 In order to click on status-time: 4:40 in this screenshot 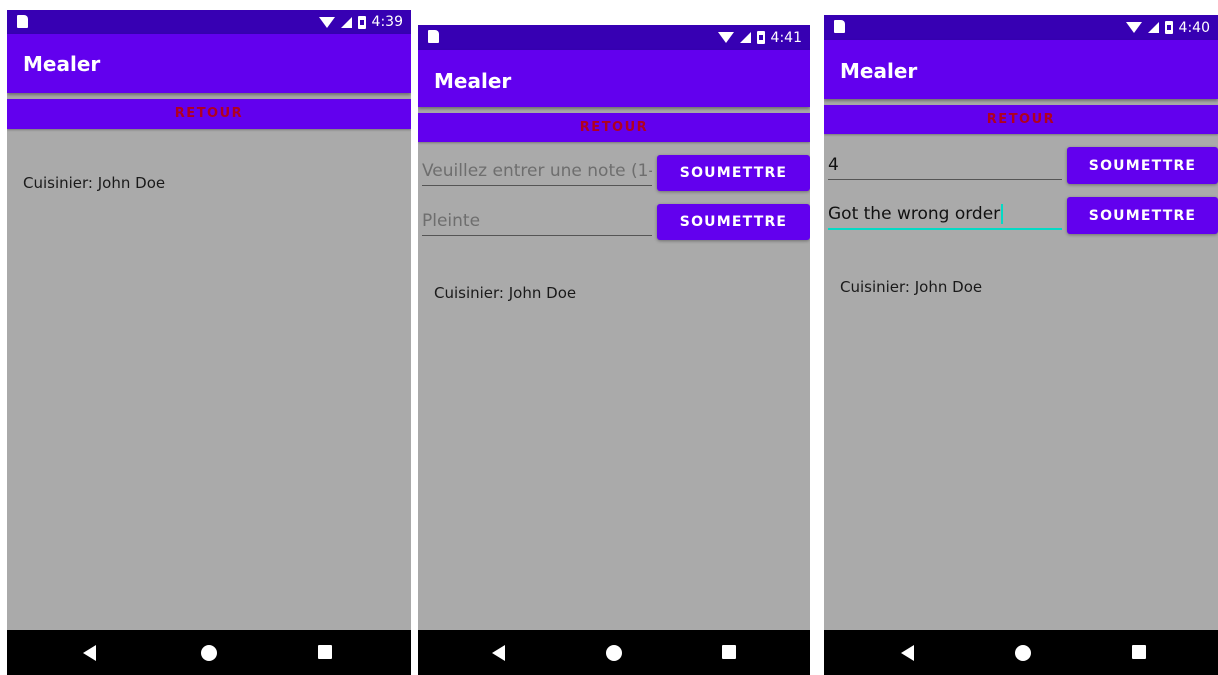, I will do `click(1194, 27)`.